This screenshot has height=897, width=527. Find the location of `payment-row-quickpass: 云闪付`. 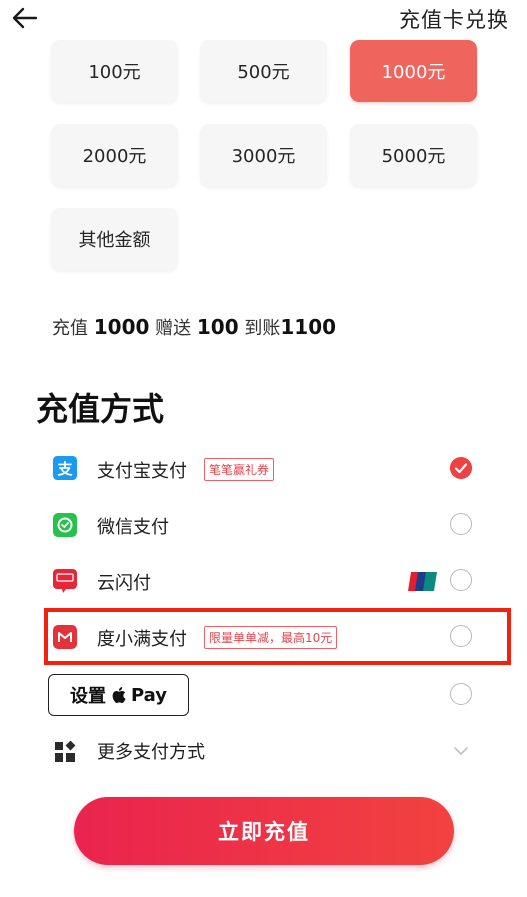

payment-row-quickpass: 云闪付 is located at coordinates (263, 581).